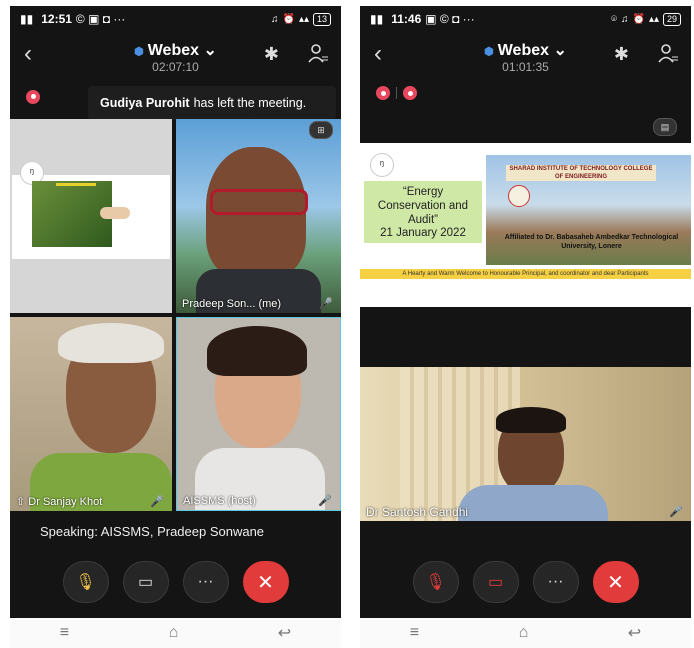  What do you see at coordinates (152, 531) in the screenshot?
I see `speaking-label: Speaking: AISSMS, Pradeep Sonwane` at bounding box center [152, 531].